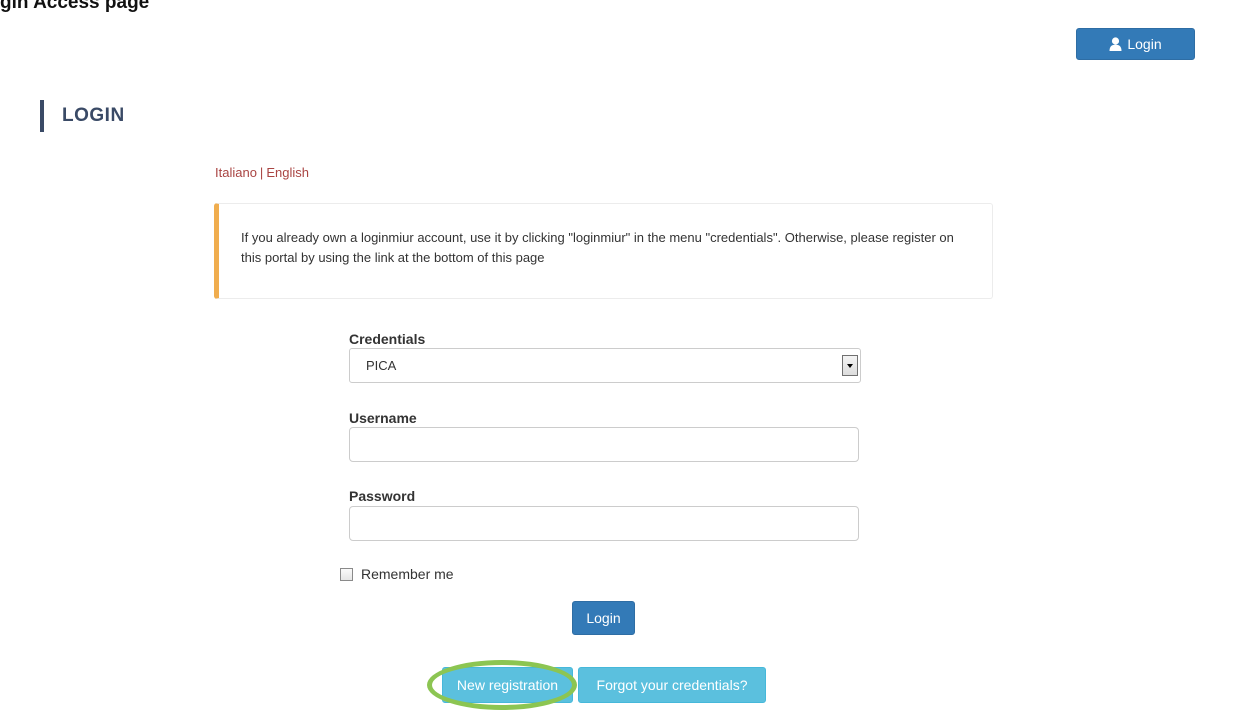  Describe the element at coordinates (236, 172) in the screenshot. I see `language-italiano-link: Italiano` at that location.